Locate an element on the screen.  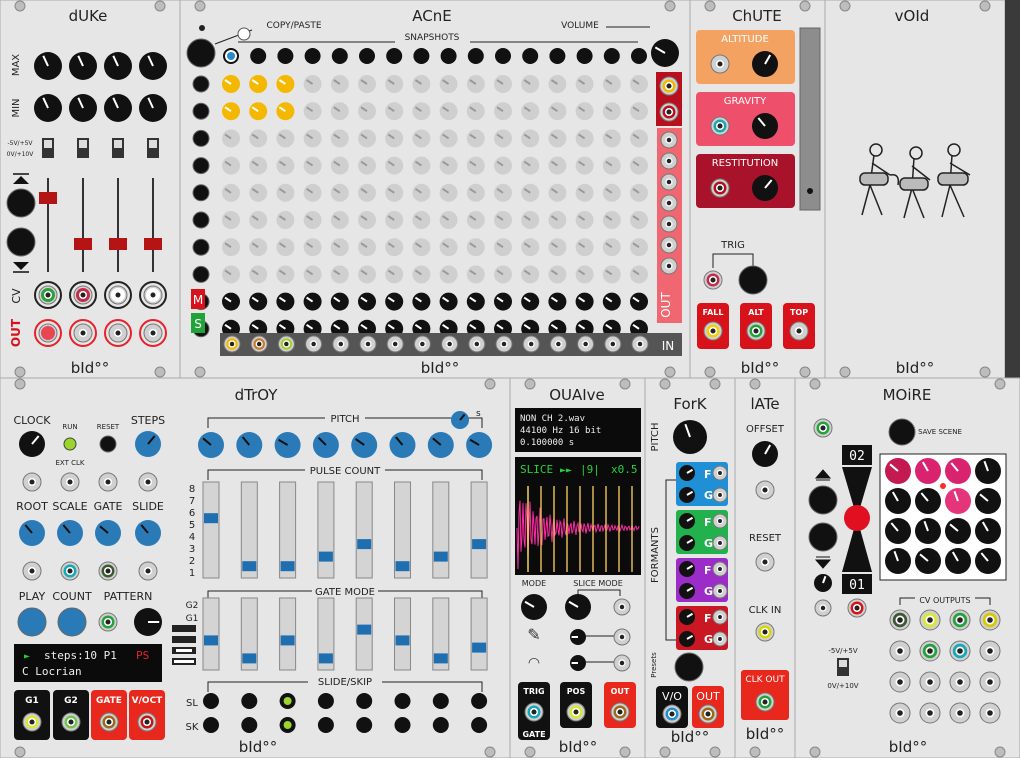
chute-alt-output is located at coordinates (756, 331).